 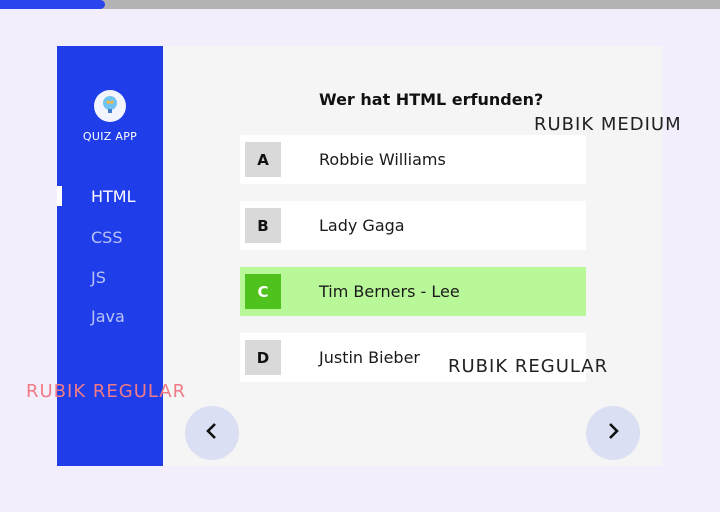 What do you see at coordinates (108, 316) in the screenshot?
I see `sidebar-item-java: Java` at bounding box center [108, 316].